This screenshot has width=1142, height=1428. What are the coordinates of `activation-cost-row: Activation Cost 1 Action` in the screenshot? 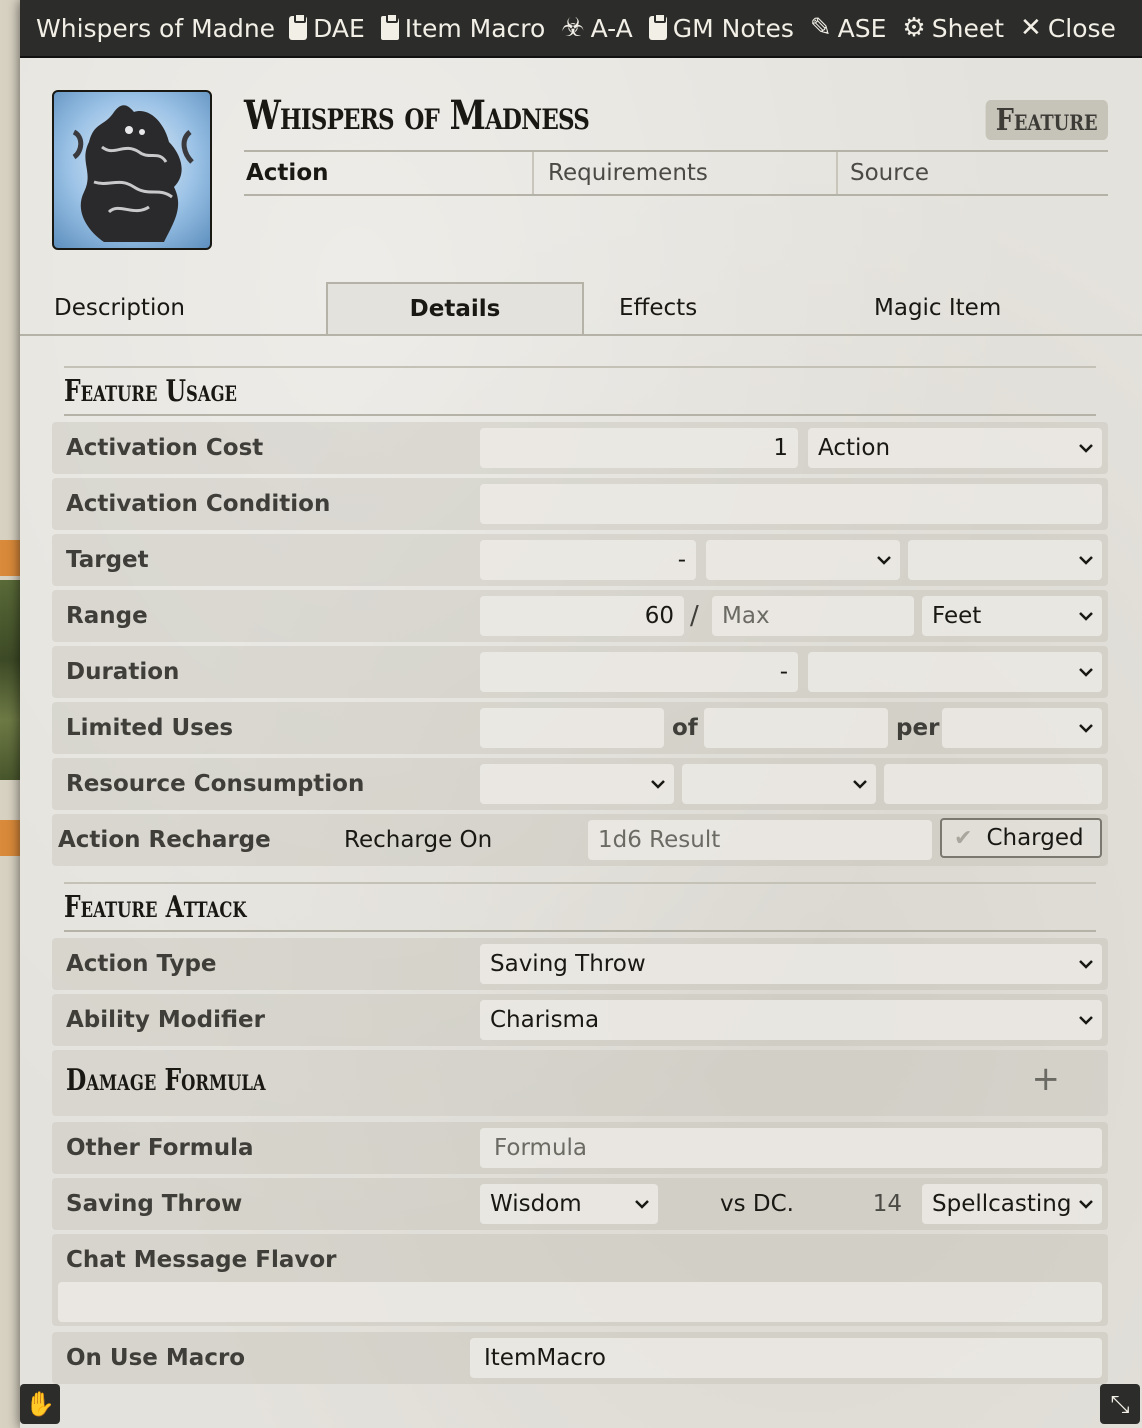 It's located at (580, 448).